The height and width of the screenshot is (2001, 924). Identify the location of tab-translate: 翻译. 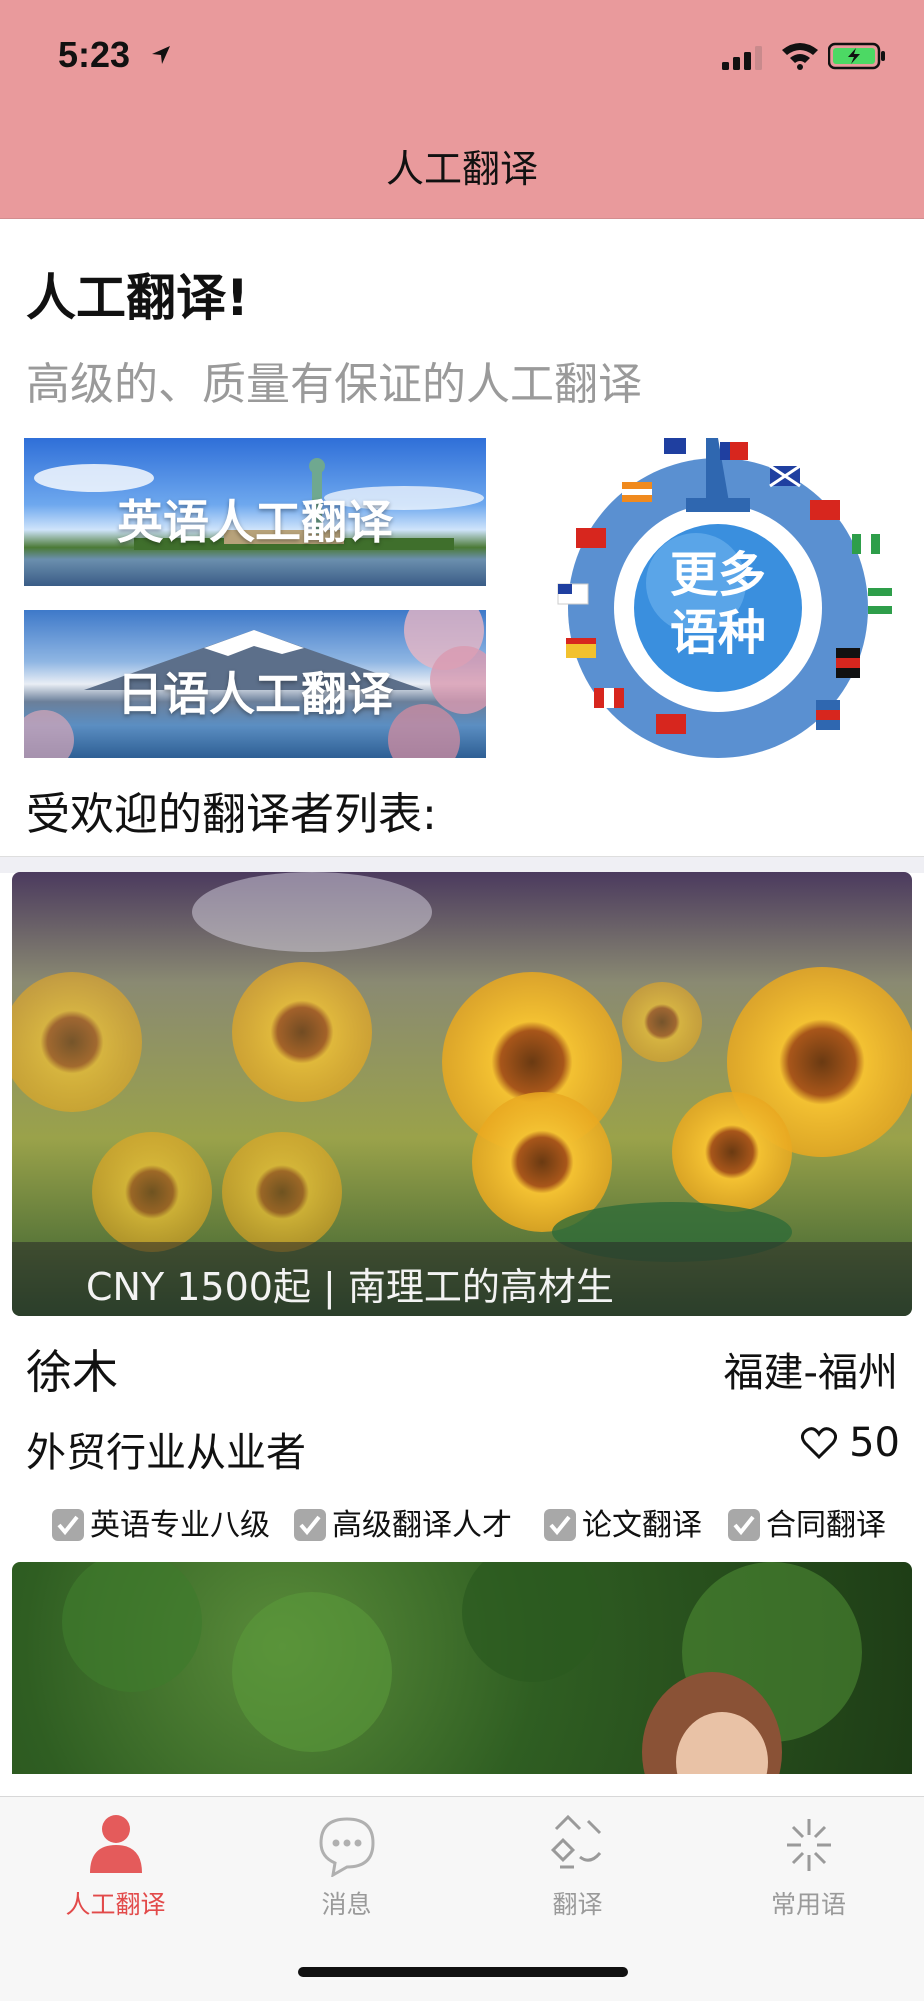
(577, 1867).